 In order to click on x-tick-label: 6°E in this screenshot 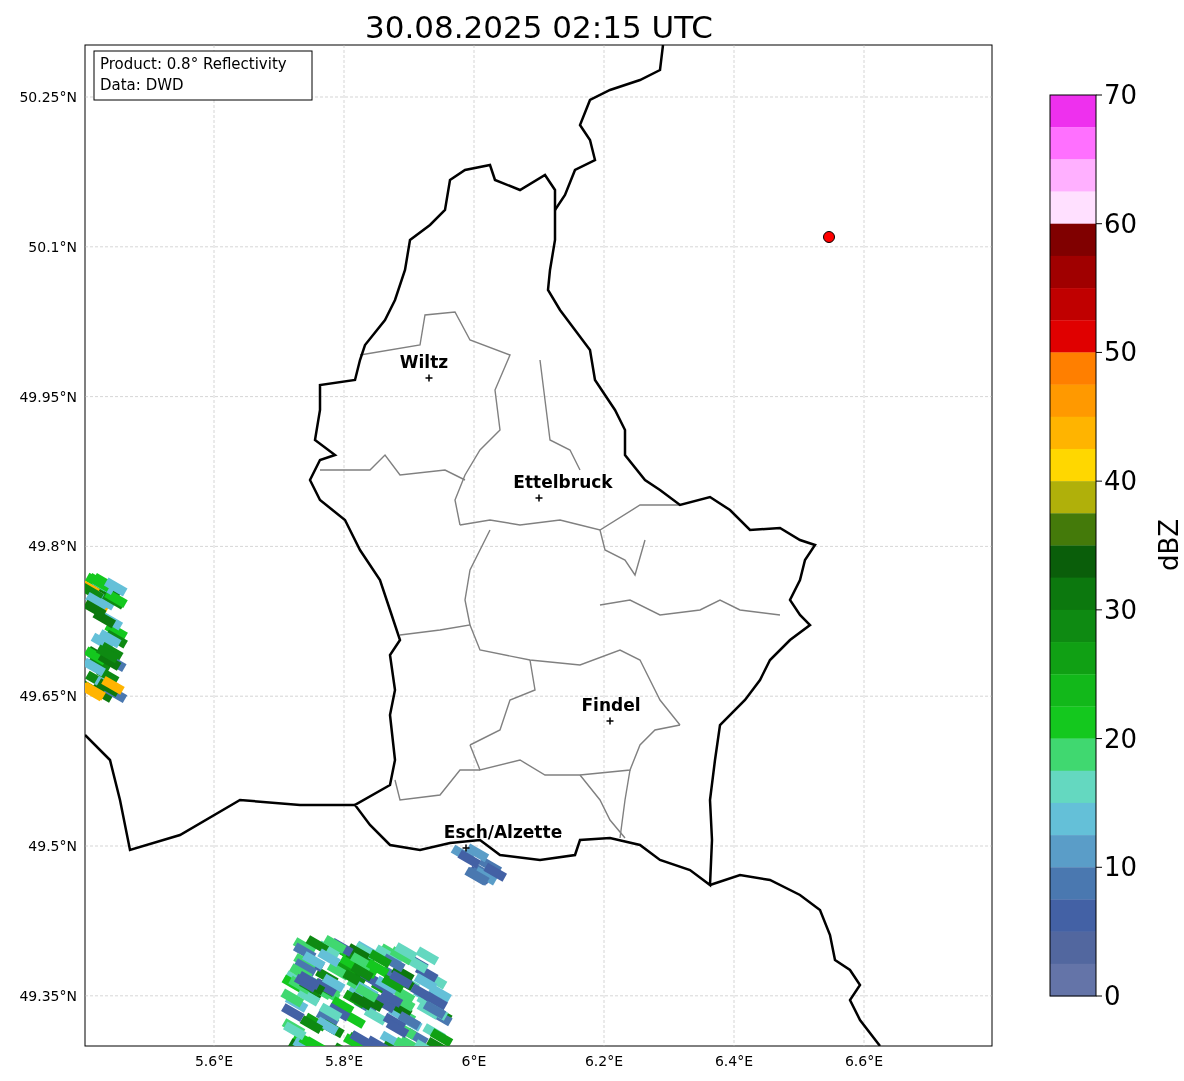, I will do `click(474, 1061)`.